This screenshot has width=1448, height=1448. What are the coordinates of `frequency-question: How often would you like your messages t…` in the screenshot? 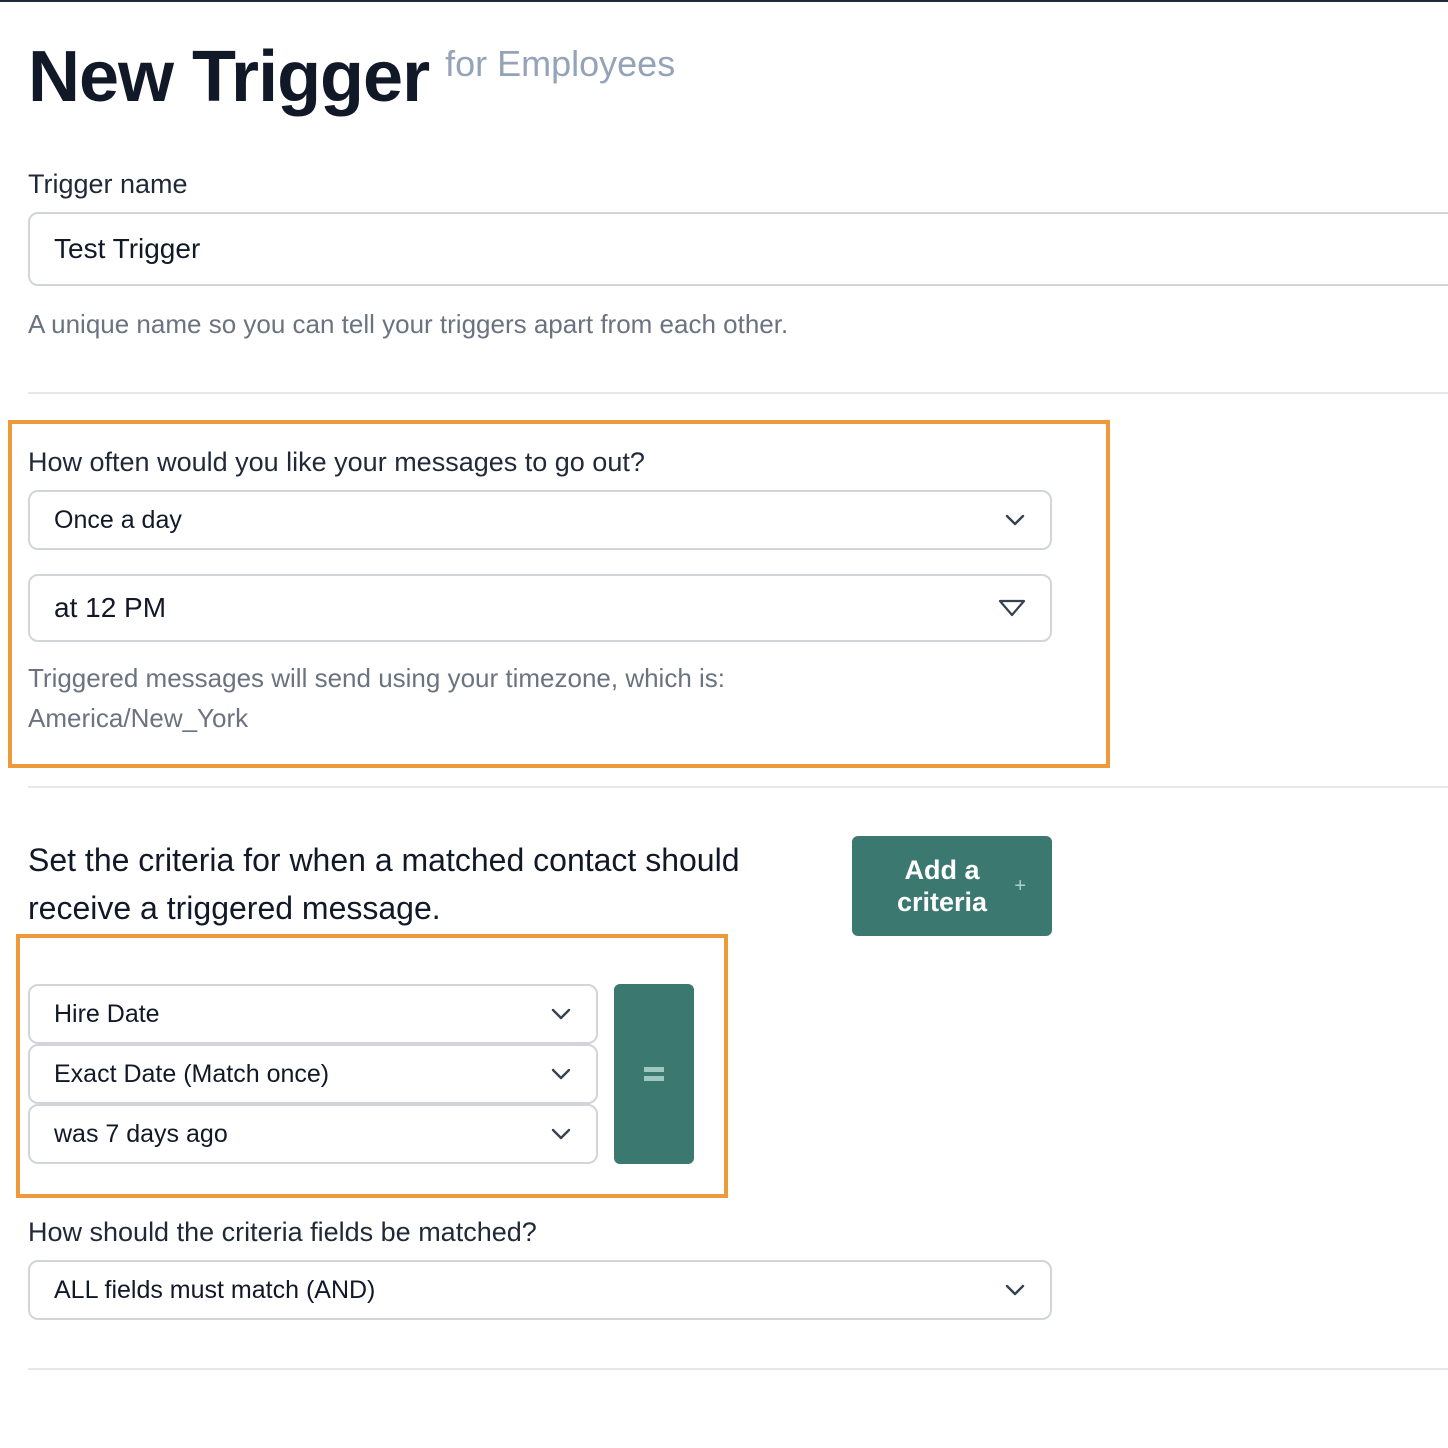 It's located at (336, 462).